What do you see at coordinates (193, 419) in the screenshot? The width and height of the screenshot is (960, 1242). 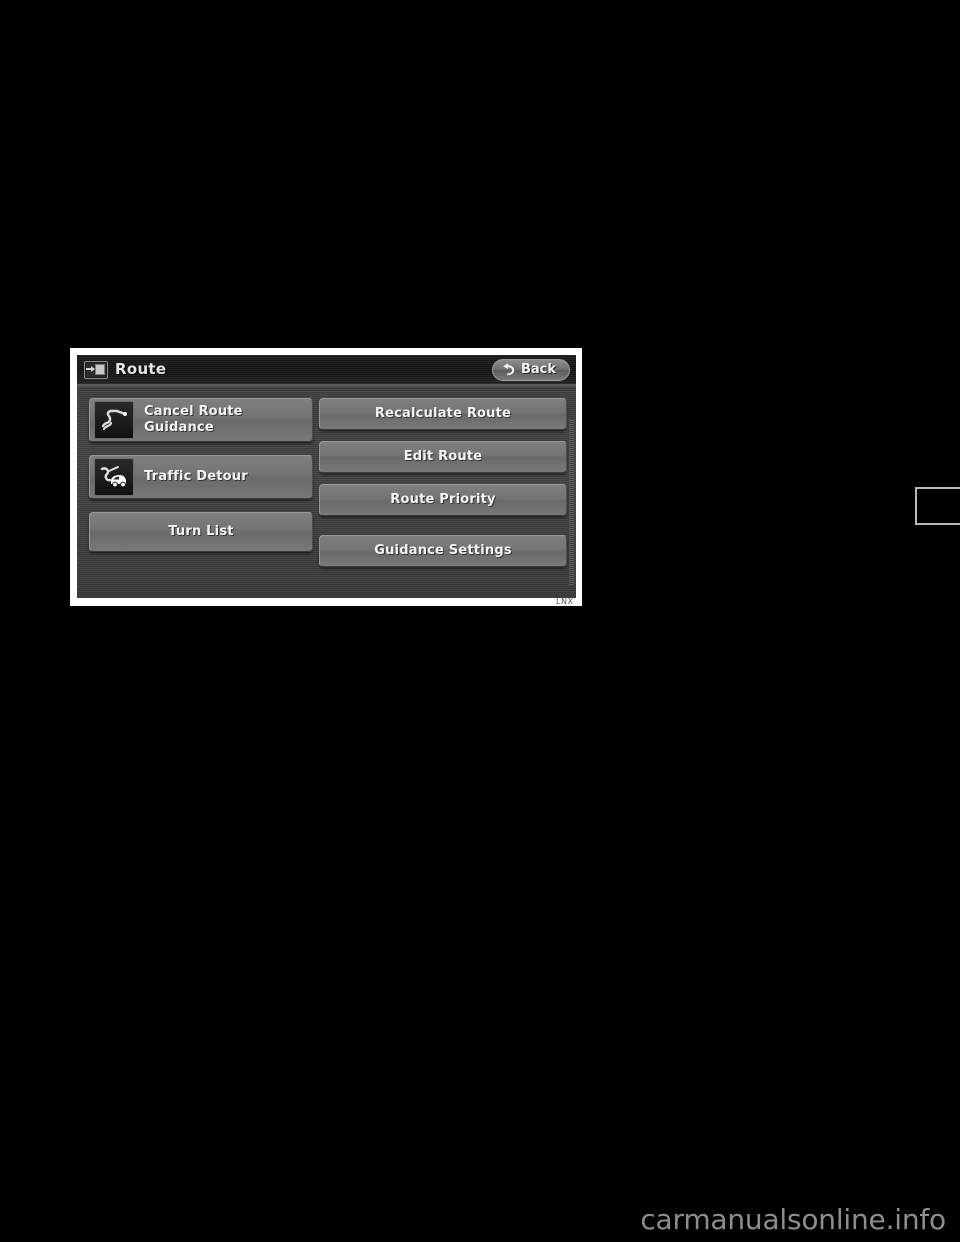 I see `cancel-route-guidance-label: Cancel Route Guidance` at bounding box center [193, 419].